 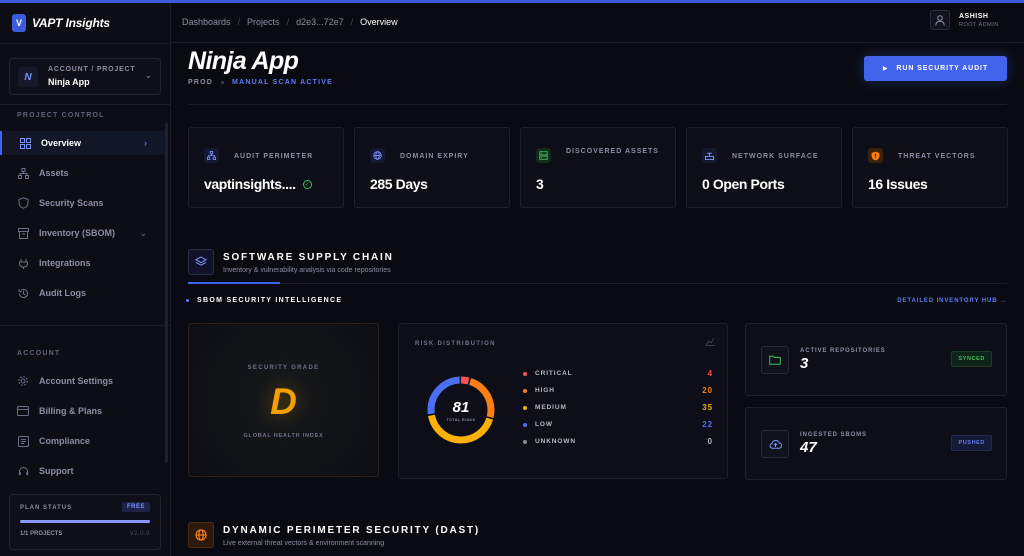 What do you see at coordinates (23, 441) in the screenshot?
I see `document-icon` at bounding box center [23, 441].